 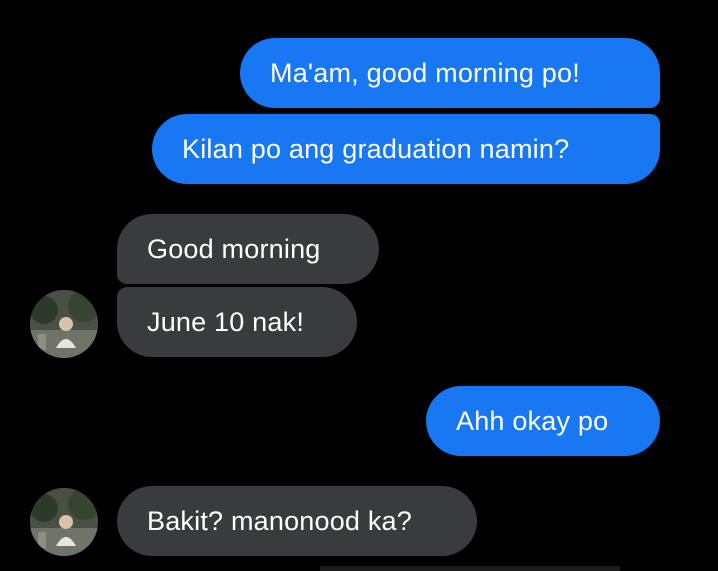 What do you see at coordinates (376, 148) in the screenshot?
I see `message-text: Kilan po ang graduation namin?` at bounding box center [376, 148].